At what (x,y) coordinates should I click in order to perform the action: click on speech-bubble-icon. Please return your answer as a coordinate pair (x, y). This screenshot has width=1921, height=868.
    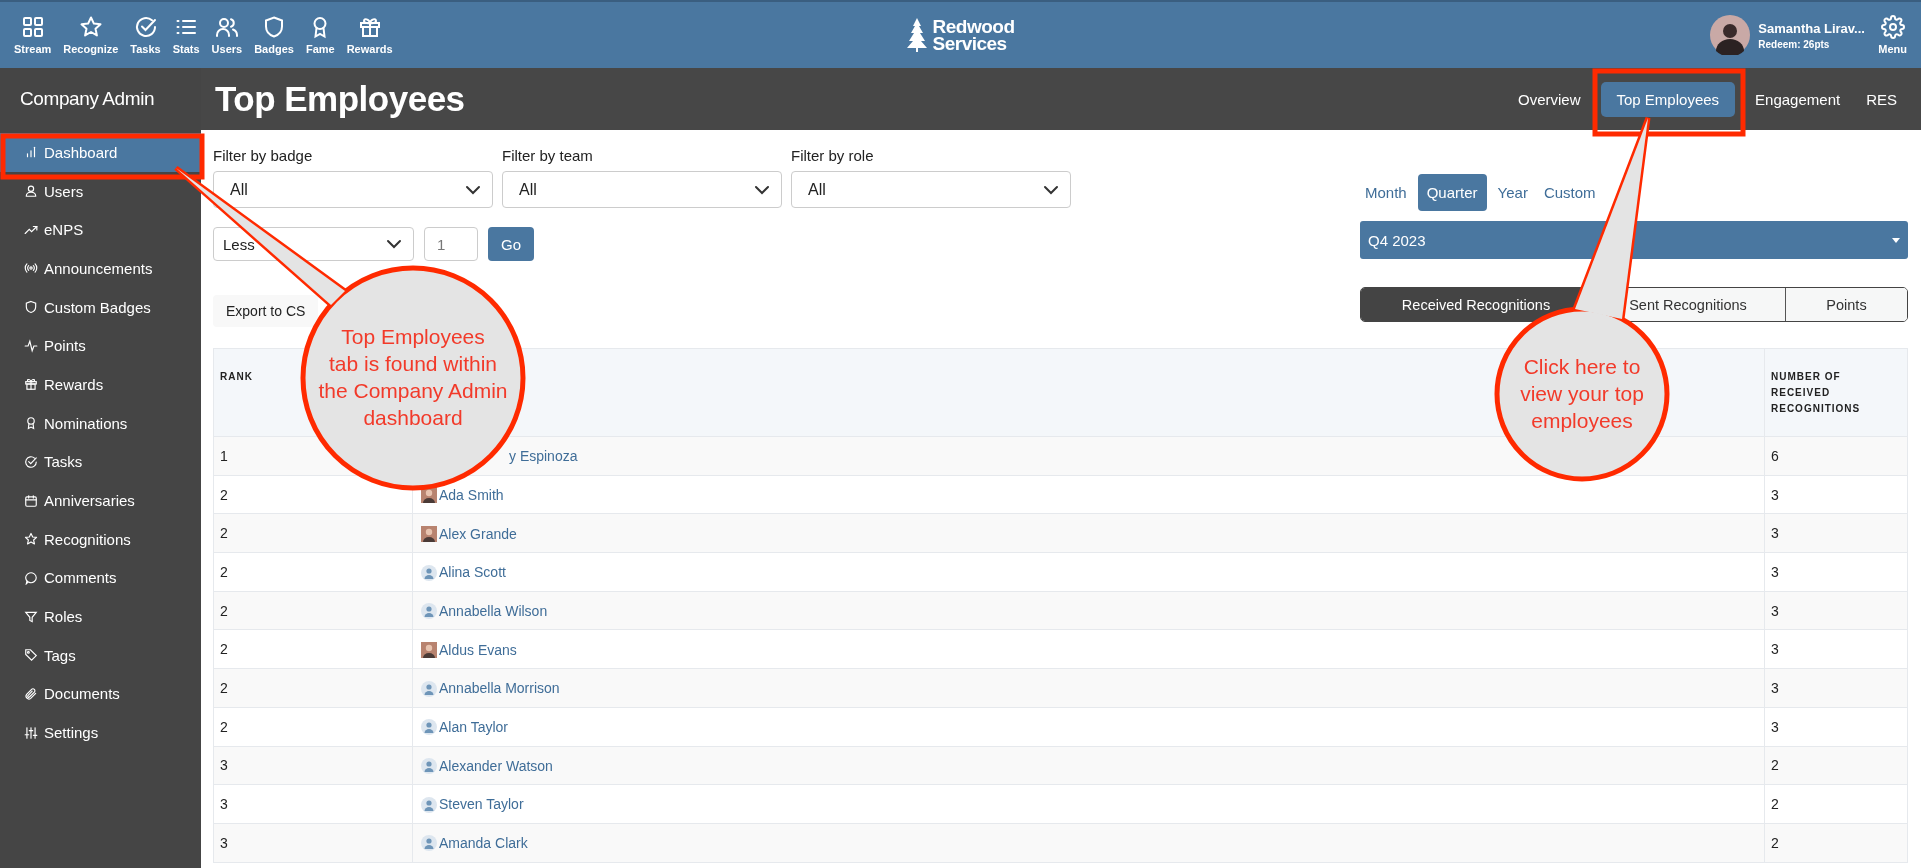
    Looking at the image, I should click on (31, 577).